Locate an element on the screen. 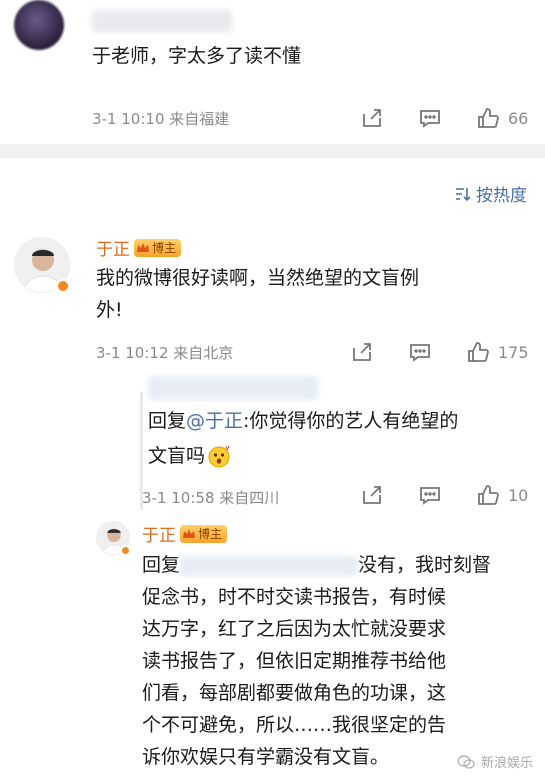 Image resolution: width=545 pixels, height=779 pixels. watermark-text: 新浪娱乐 is located at coordinates (506, 763).